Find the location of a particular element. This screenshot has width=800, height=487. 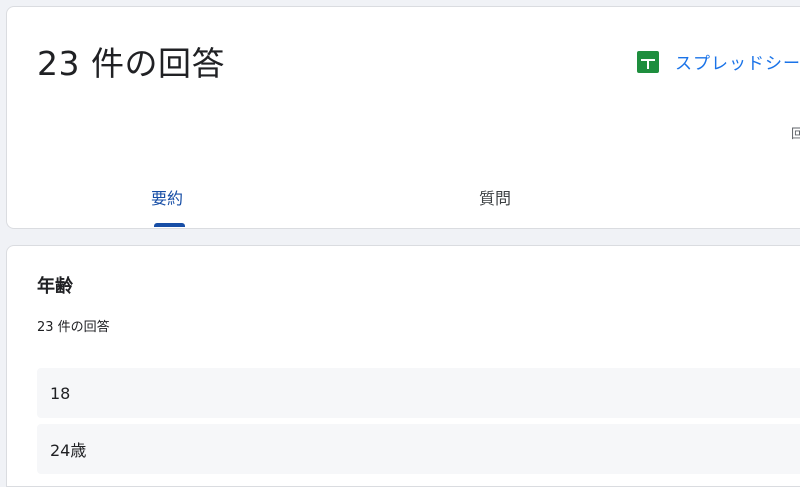

active-tab-indicator is located at coordinates (169, 225).